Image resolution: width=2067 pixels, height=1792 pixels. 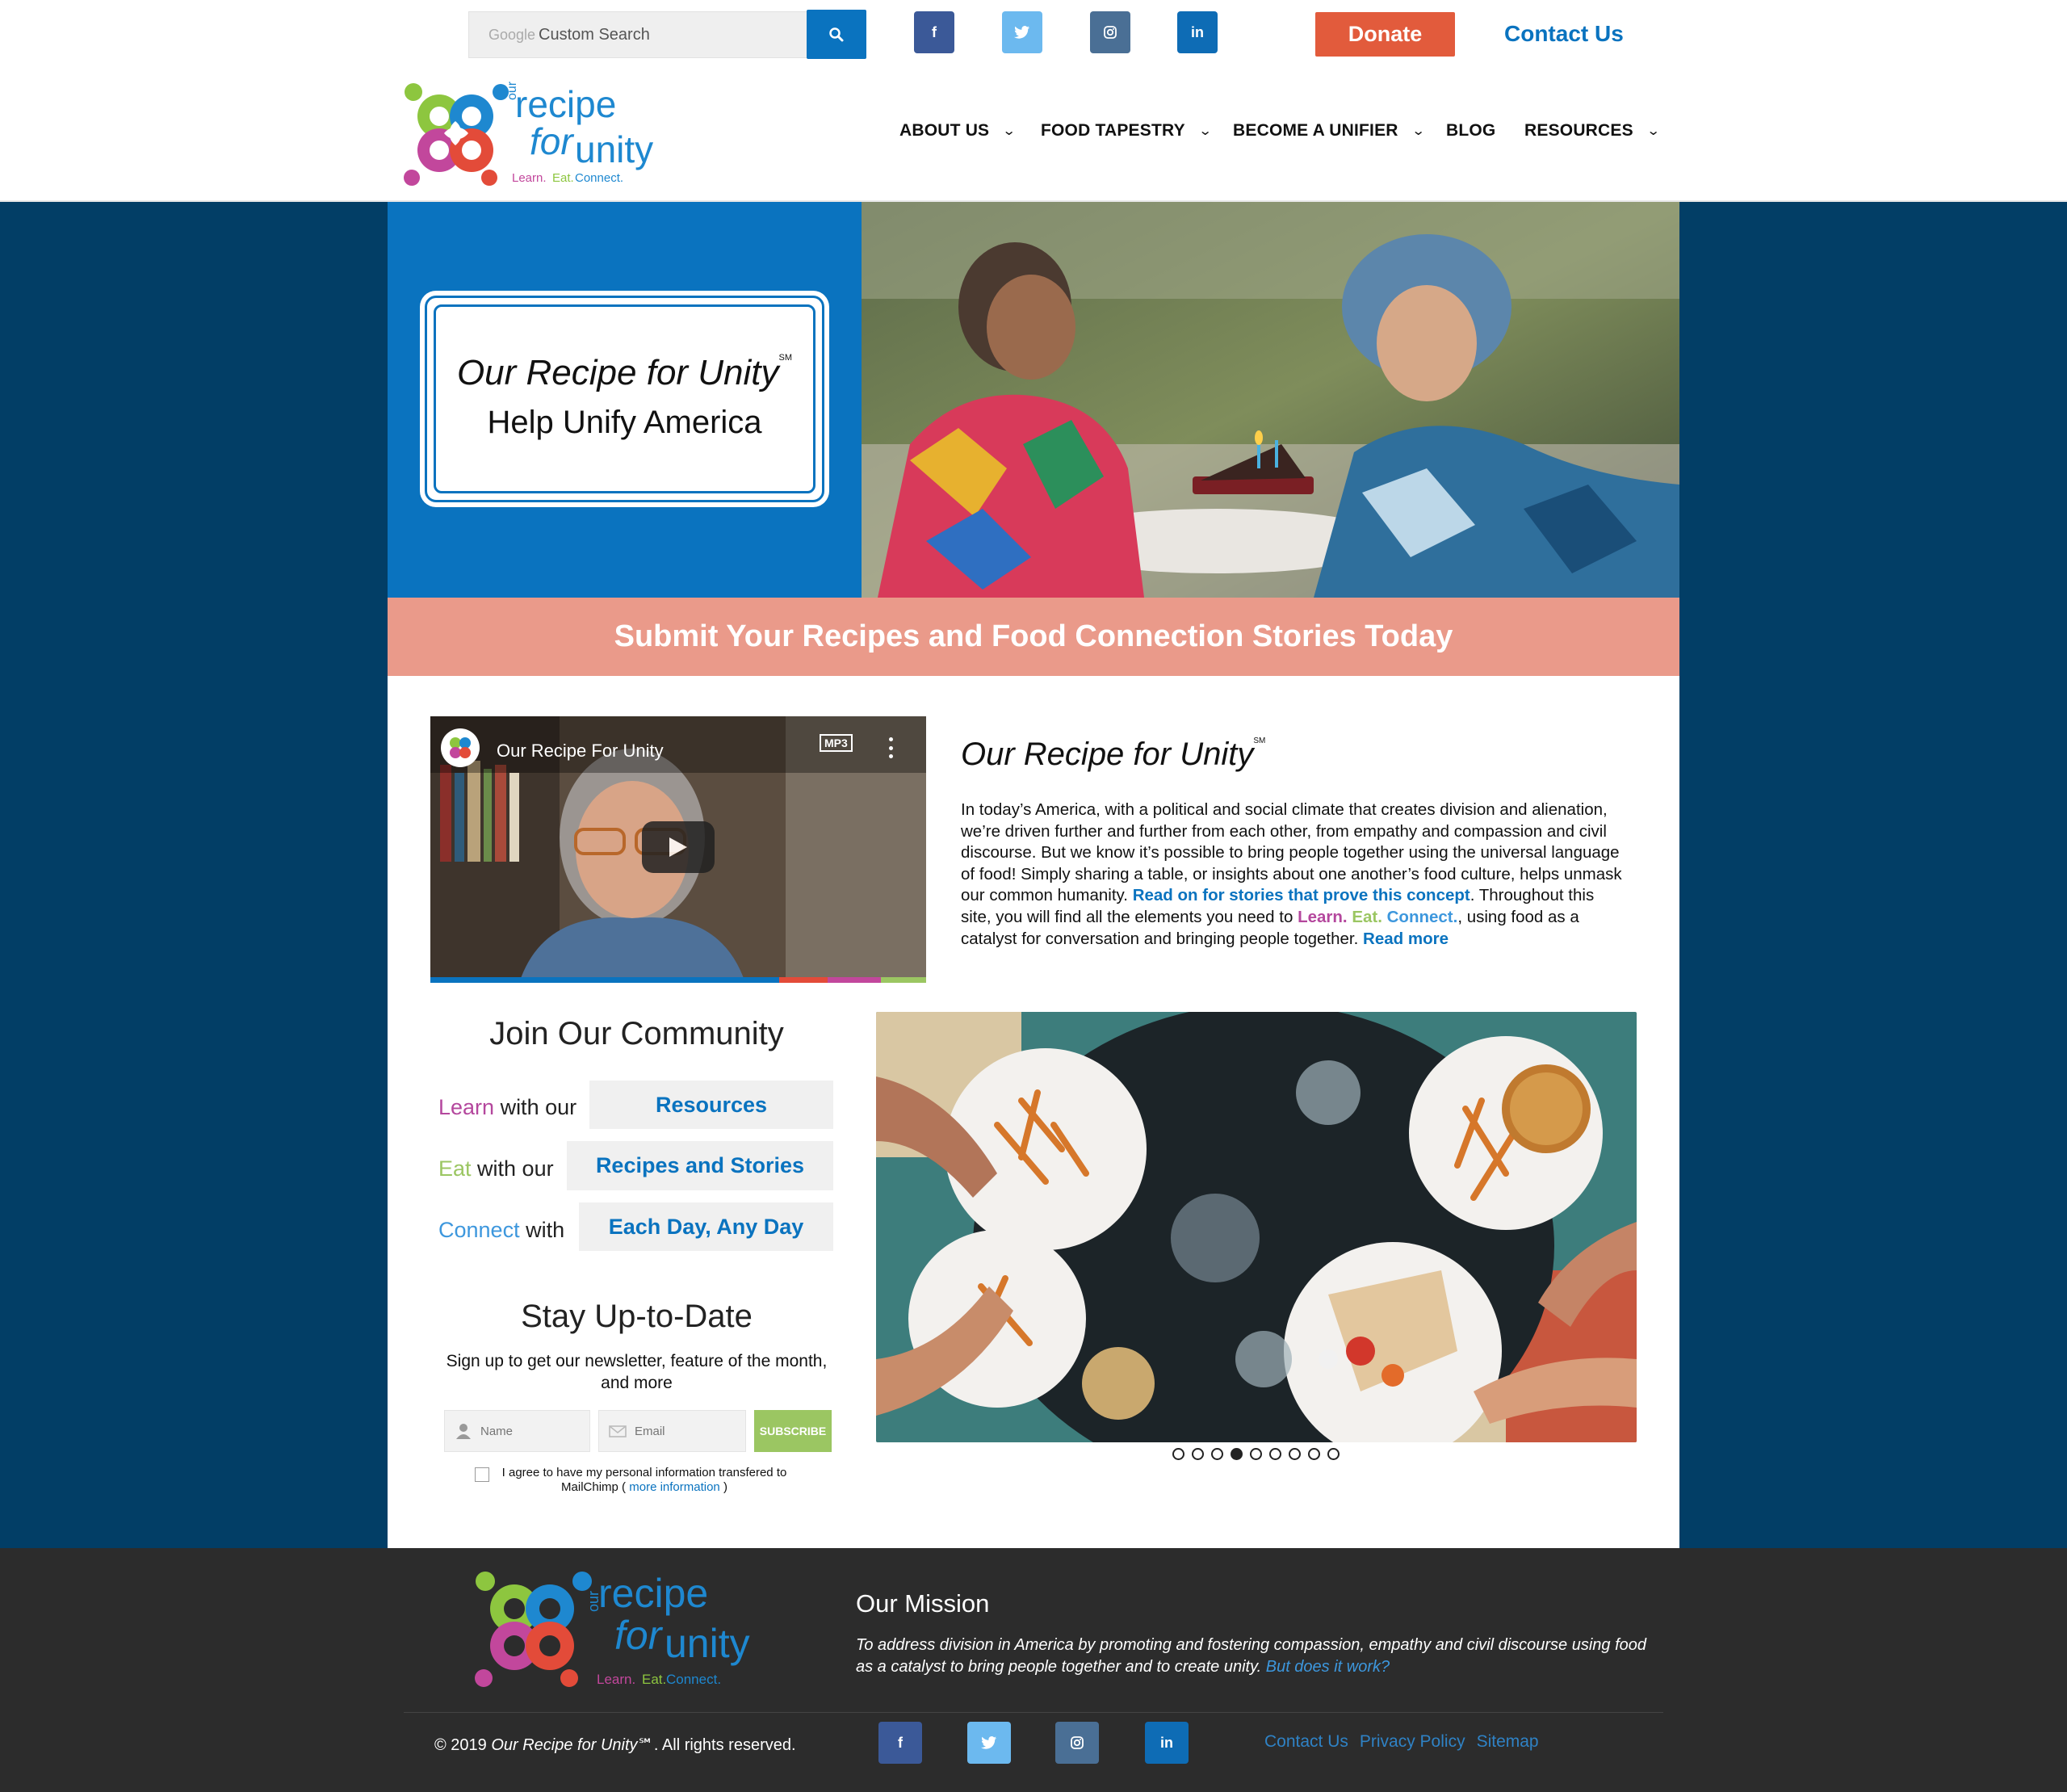 What do you see at coordinates (891, 747) in the screenshot?
I see `video-menu-icon` at bounding box center [891, 747].